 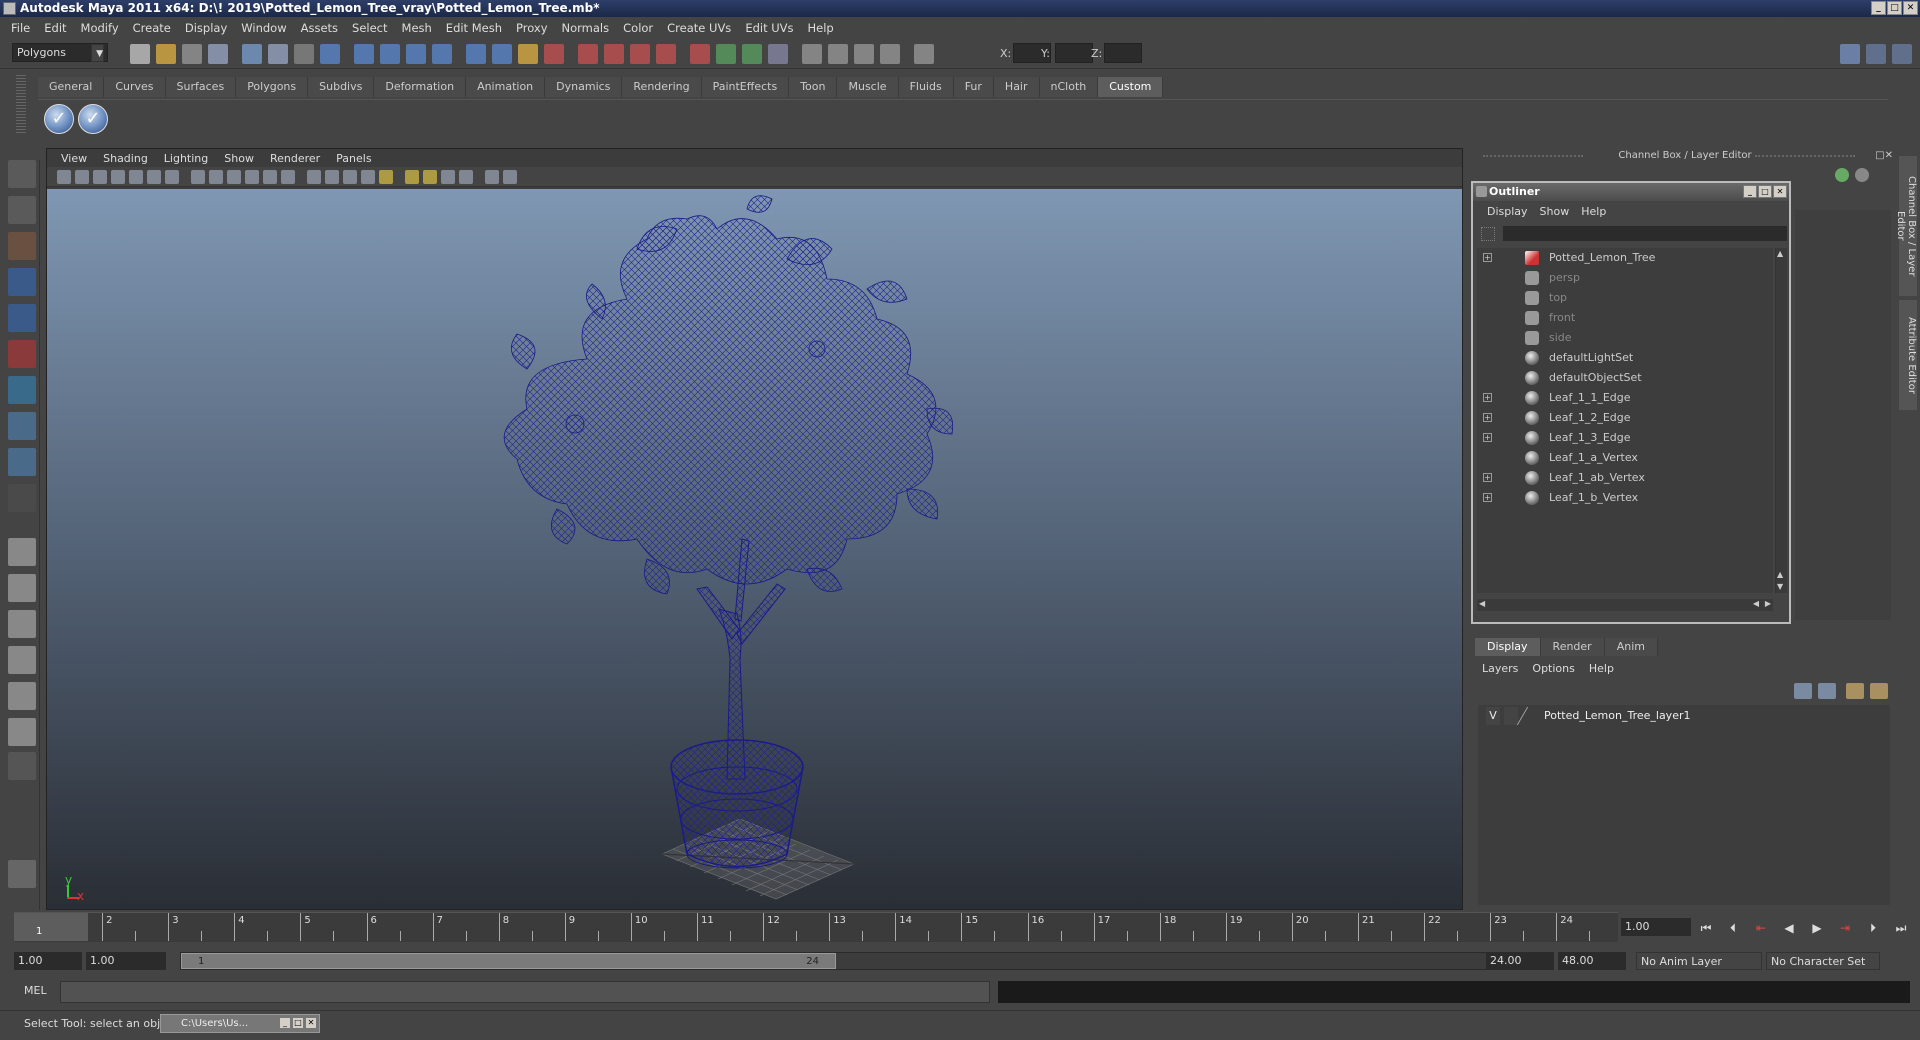 I want to click on all-lights-icon, so click(x=412, y=177).